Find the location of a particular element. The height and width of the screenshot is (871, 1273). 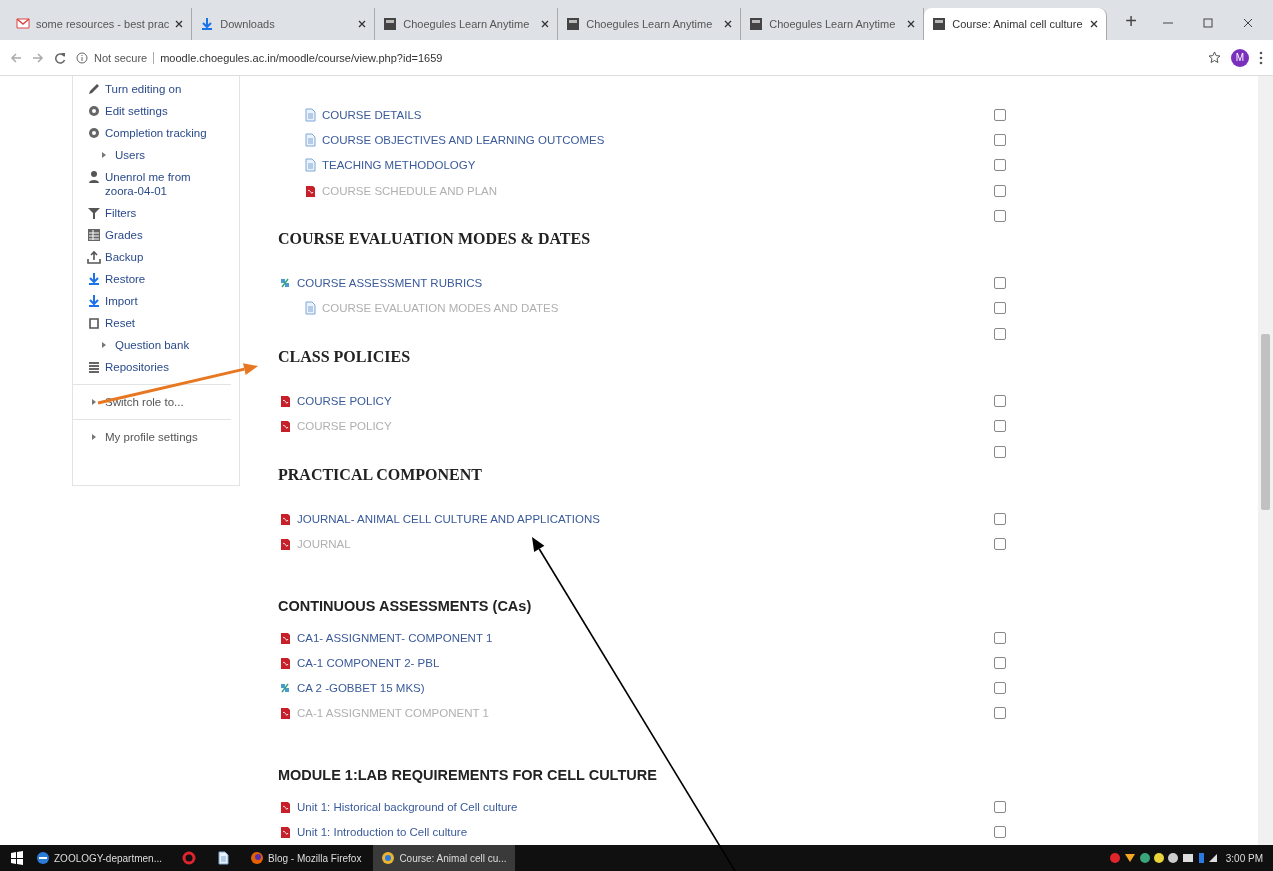

browser-tab: Course: Animal cell culture is located at coordinates (1016, 24).